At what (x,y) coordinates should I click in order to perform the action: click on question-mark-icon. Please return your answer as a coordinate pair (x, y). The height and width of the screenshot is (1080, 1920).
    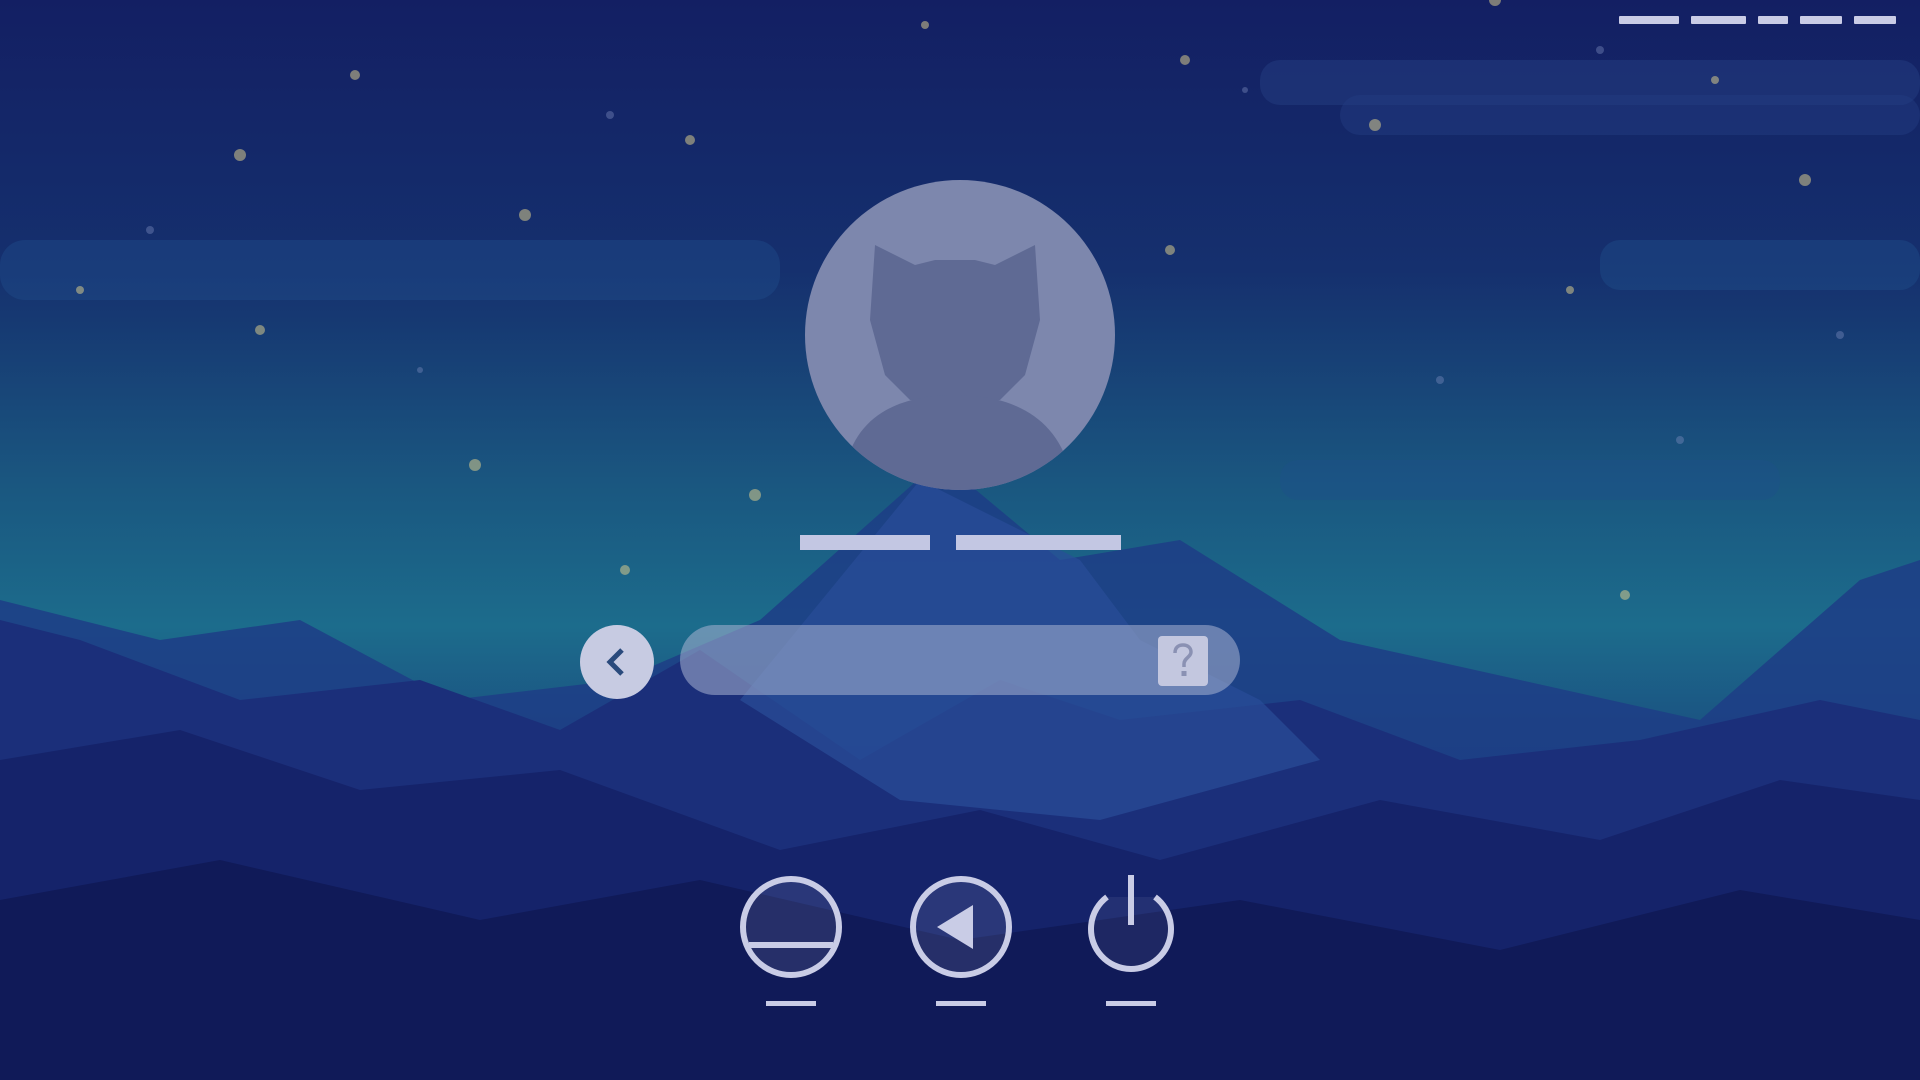
    Looking at the image, I should click on (1183, 659).